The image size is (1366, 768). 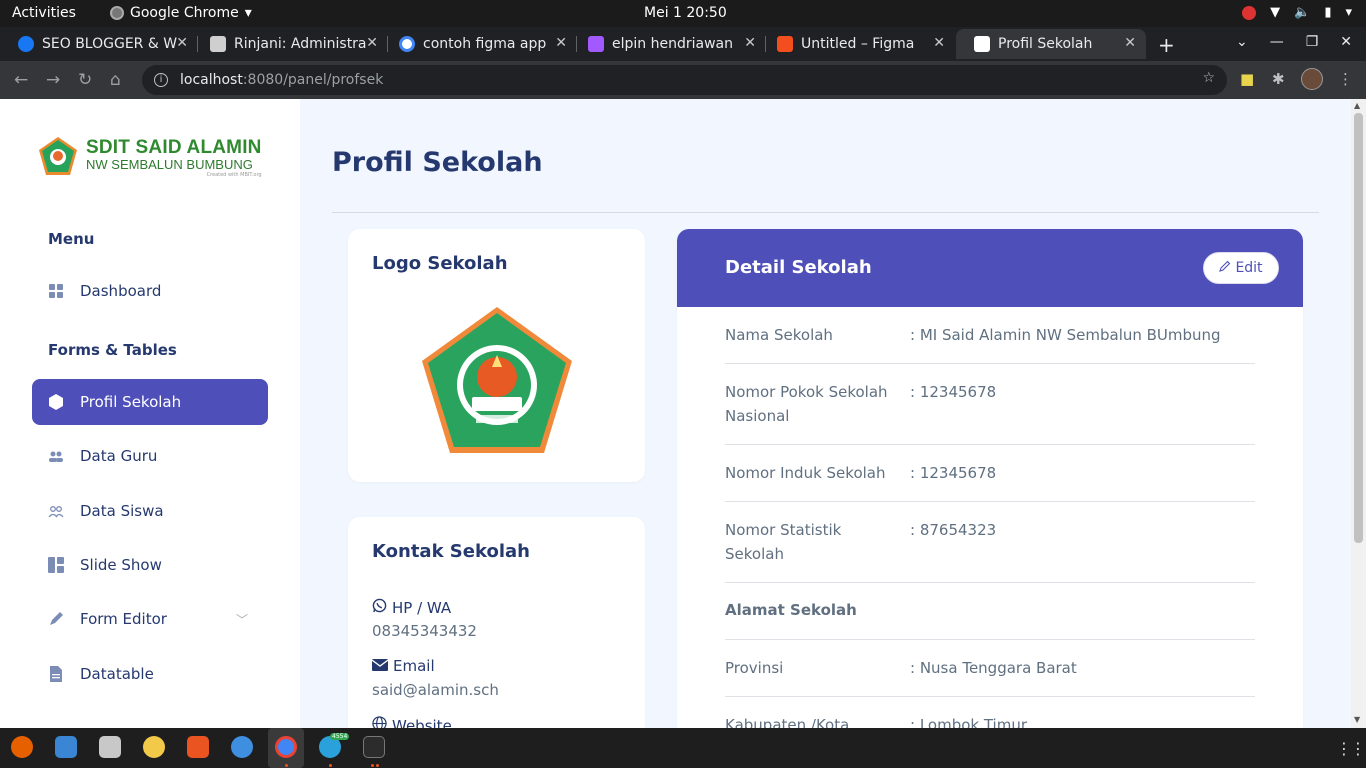 I want to click on school-logo-image, so click(x=497, y=380).